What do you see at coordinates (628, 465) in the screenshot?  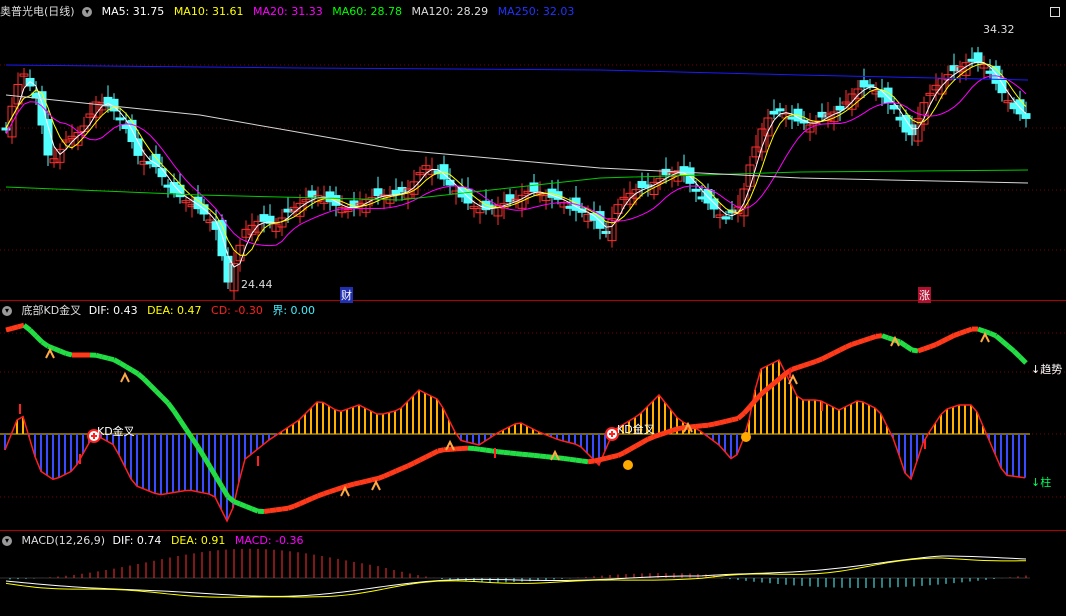 I see `coin-marker` at bounding box center [628, 465].